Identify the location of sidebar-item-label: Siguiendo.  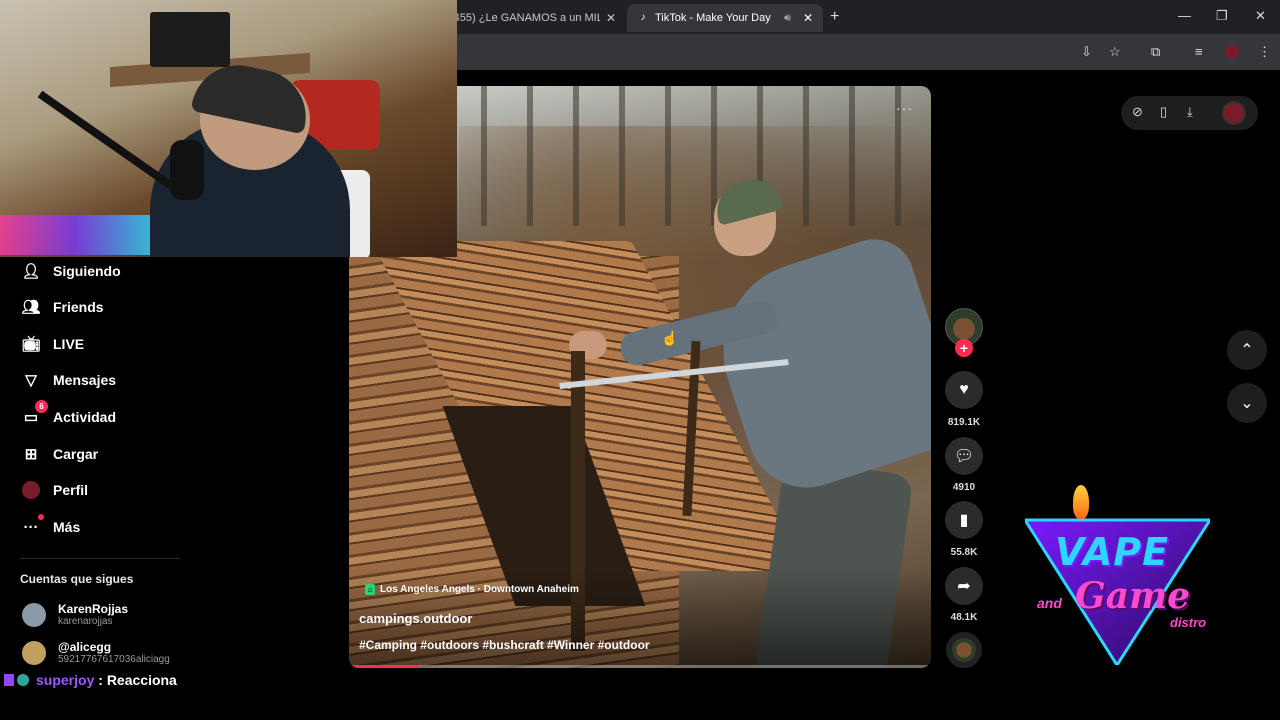
(87, 271).